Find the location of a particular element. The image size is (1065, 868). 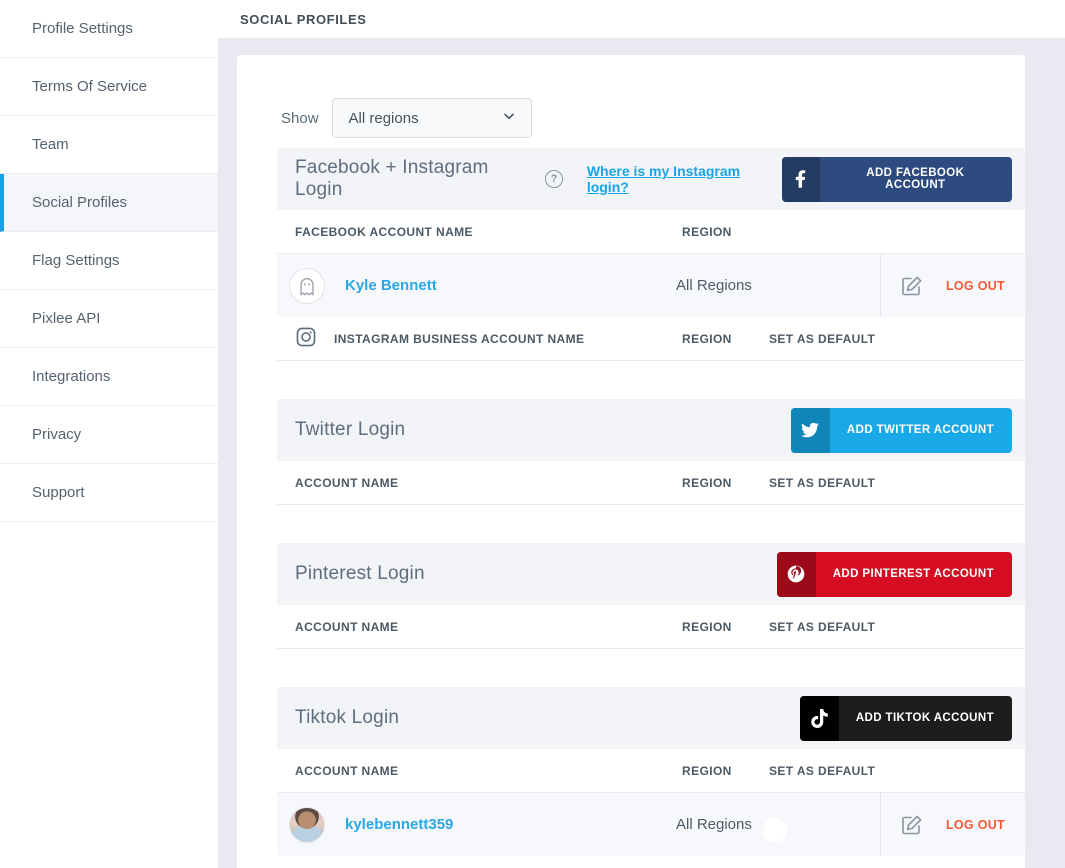

region-filter-label: Show is located at coordinates (300, 118).